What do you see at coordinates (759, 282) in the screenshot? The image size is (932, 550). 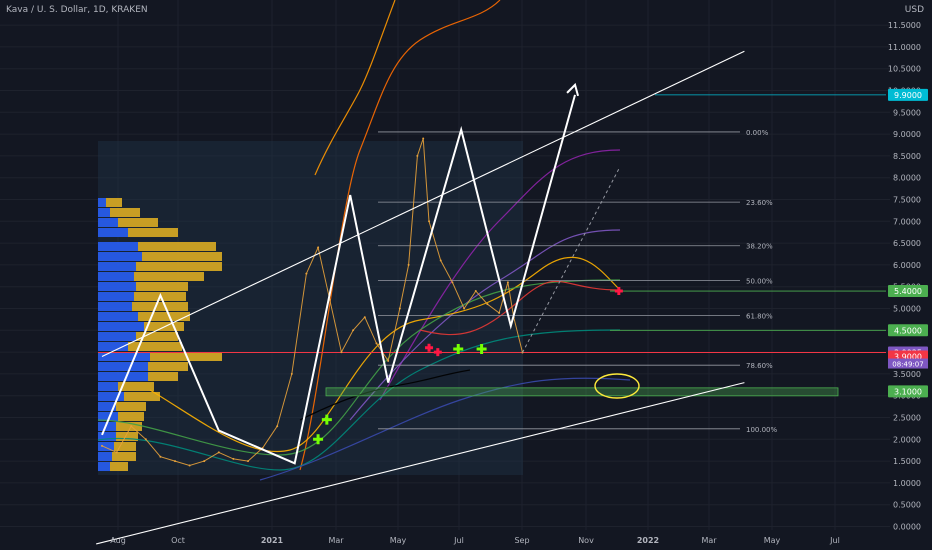 I see `fib-level-label: 50.00%` at bounding box center [759, 282].